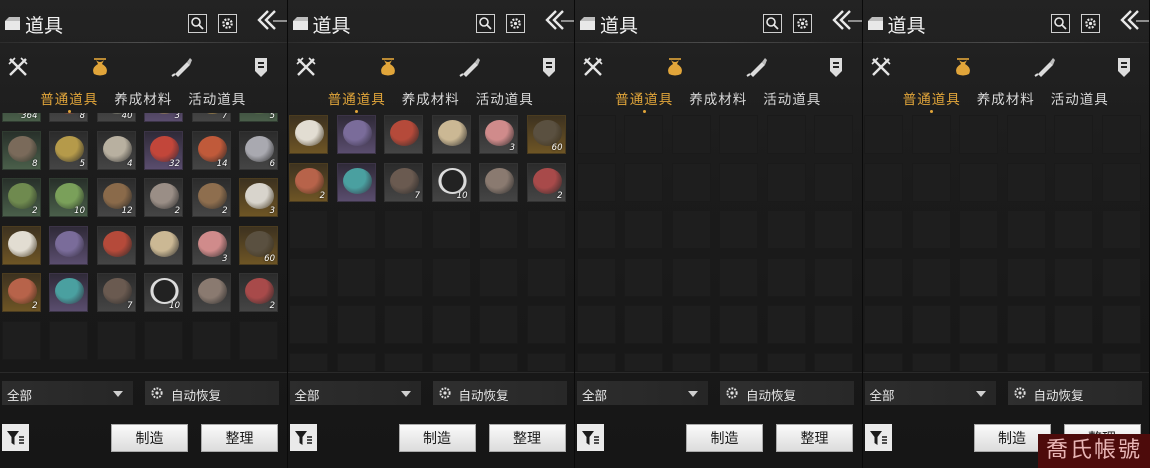 The image size is (1150, 468). Describe the element at coordinates (116, 117) in the screenshot. I see `item-slot: 40` at that location.